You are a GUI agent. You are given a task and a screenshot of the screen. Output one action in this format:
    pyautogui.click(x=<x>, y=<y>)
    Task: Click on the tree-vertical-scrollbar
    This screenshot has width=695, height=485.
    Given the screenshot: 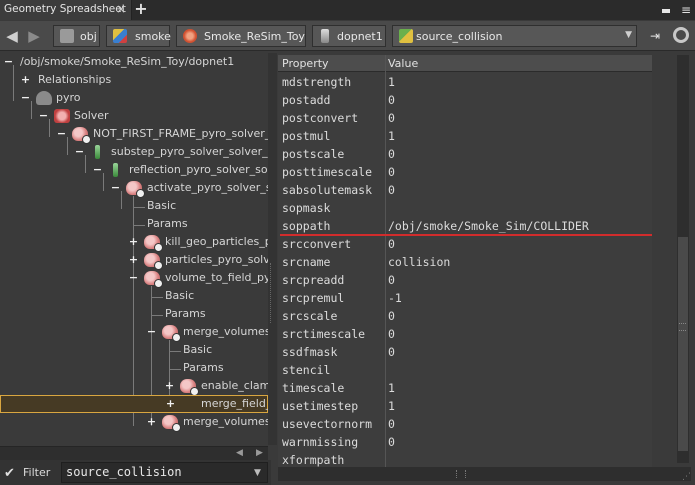 What is the action you would take?
    pyautogui.click(x=272, y=249)
    